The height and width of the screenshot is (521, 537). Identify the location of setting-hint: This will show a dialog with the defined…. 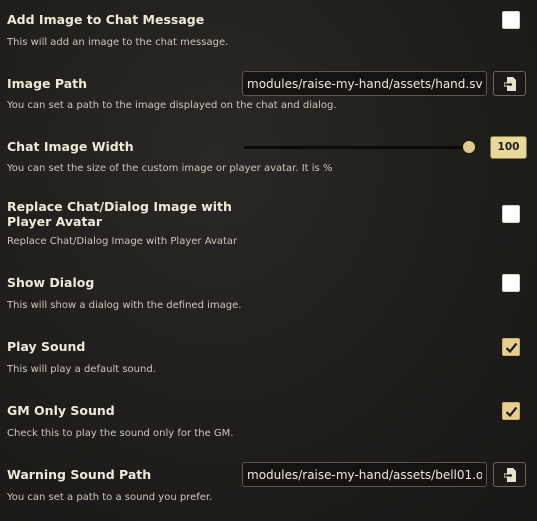
(124, 305).